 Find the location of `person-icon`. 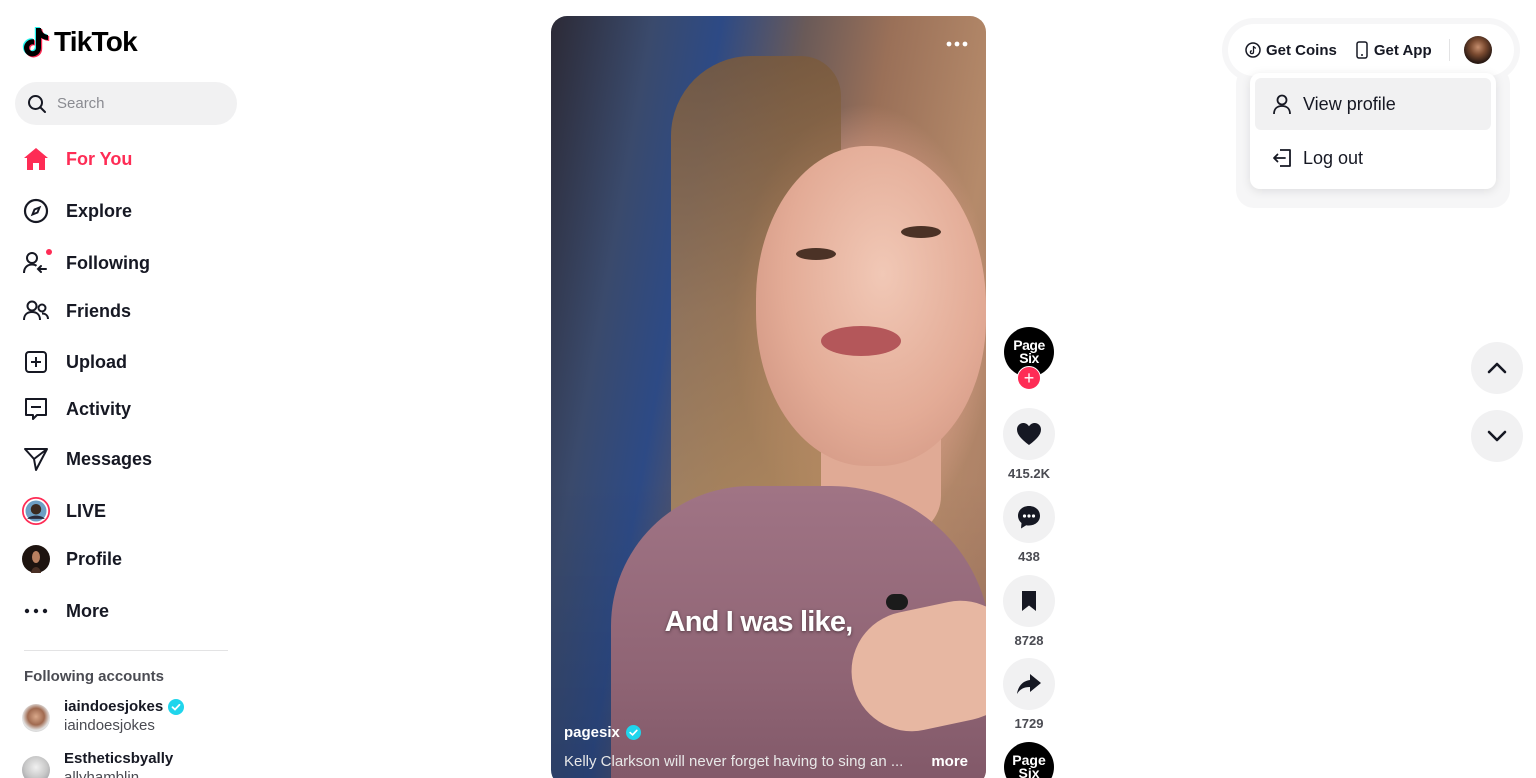

person-icon is located at coordinates (1282, 104).